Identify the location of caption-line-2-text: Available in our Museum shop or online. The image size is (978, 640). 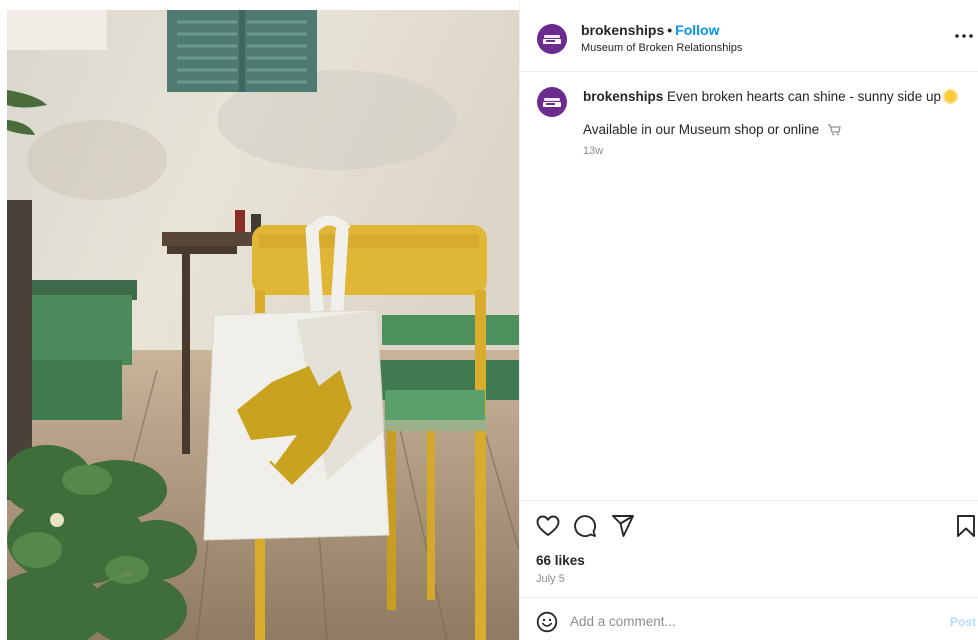
(701, 129).